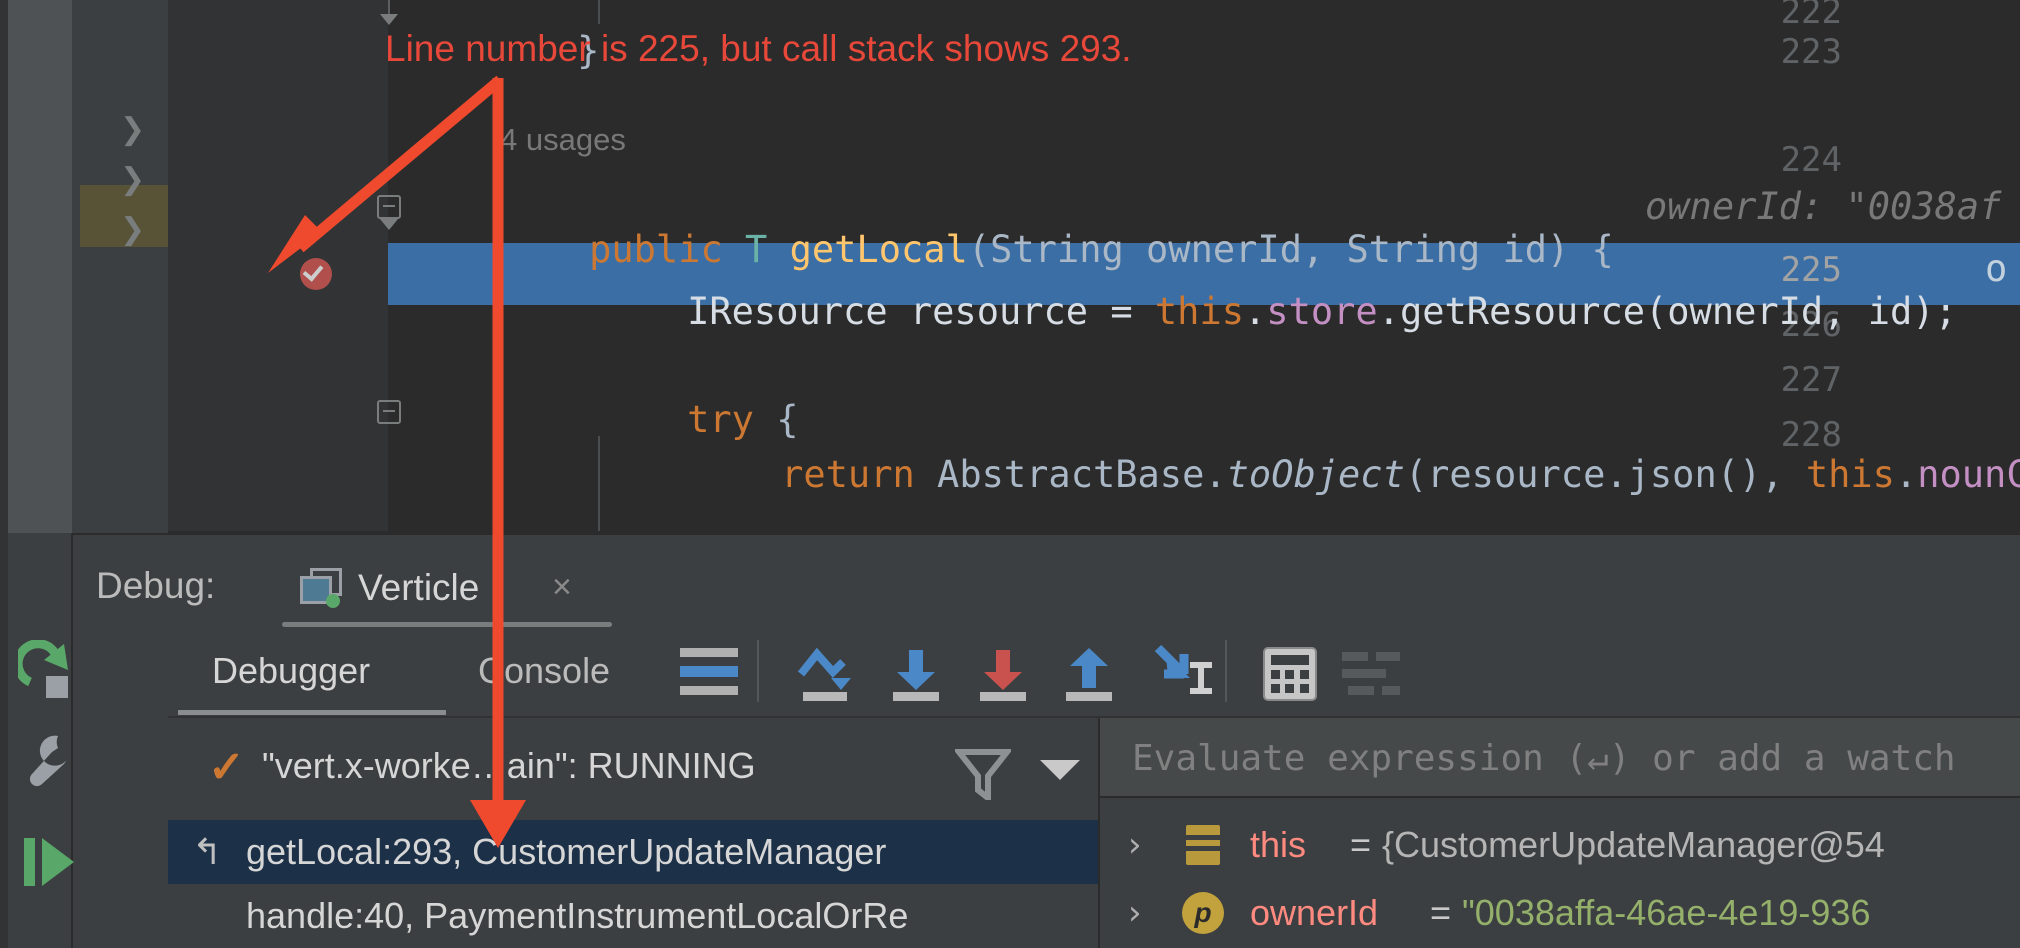 The width and height of the screenshot is (2020, 948). Describe the element at coordinates (291, 671) in the screenshot. I see `tab-debugger: Debugger` at that location.